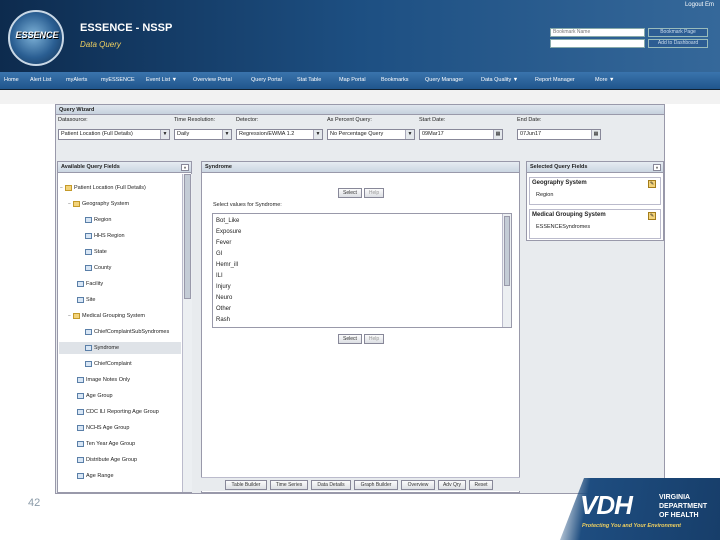 This screenshot has width=720, height=540. Describe the element at coordinates (83, 300) in the screenshot. I see `tree-item: Site` at that location.